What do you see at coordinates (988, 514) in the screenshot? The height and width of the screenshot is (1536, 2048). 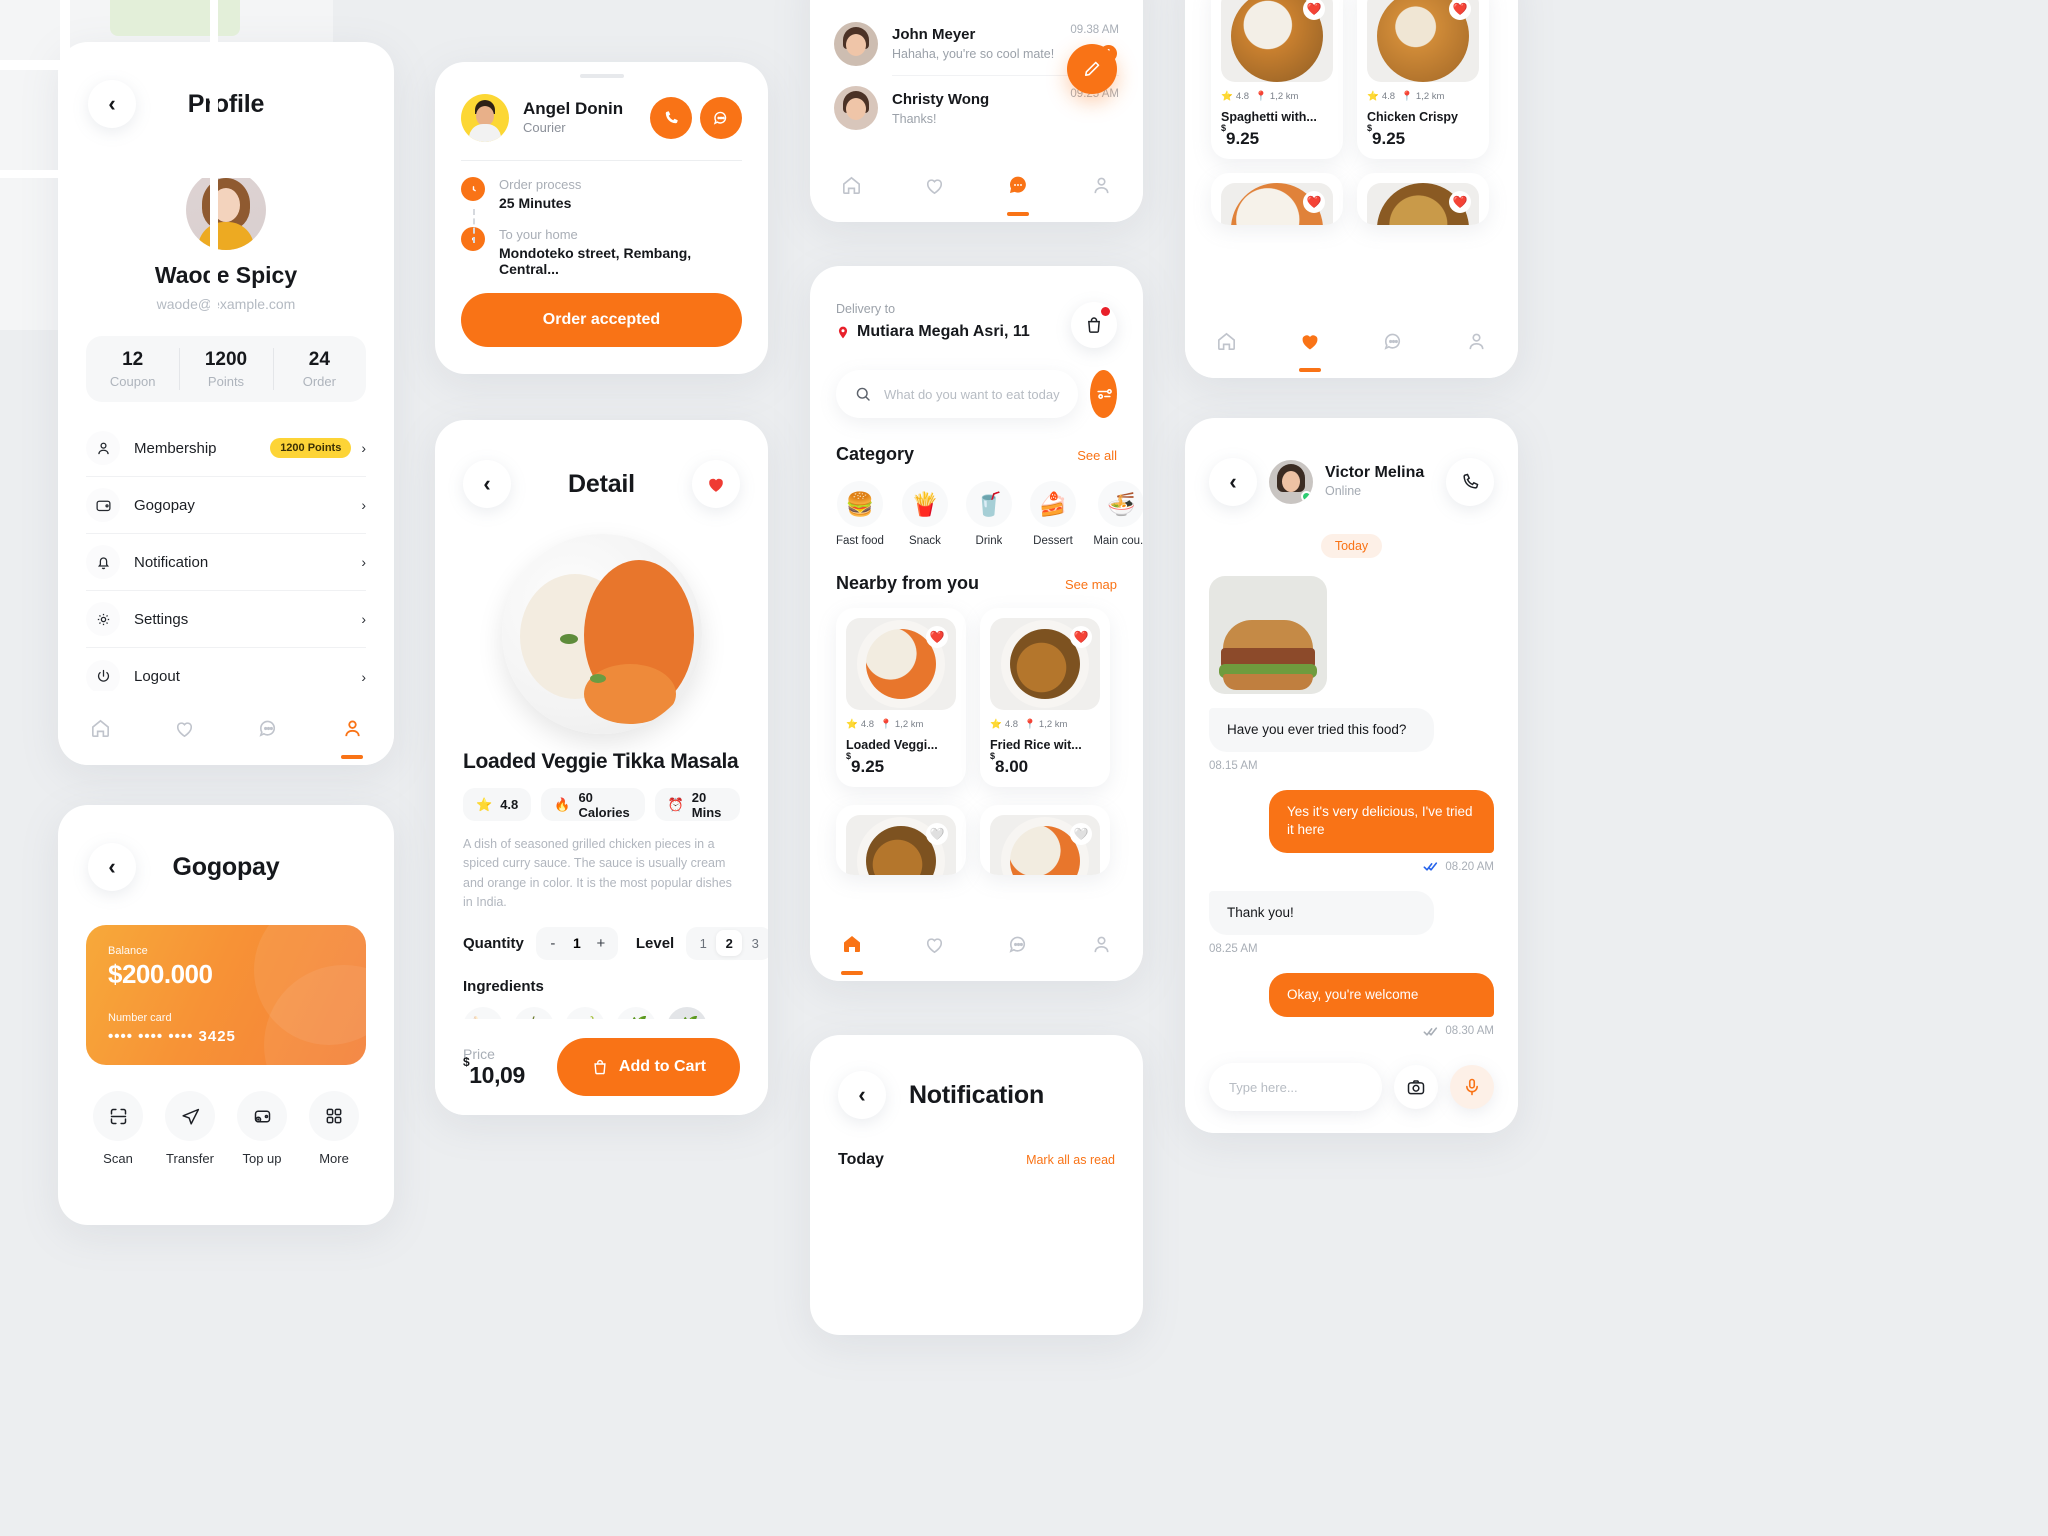 I see `category-drink: 🥤 Drink` at bounding box center [988, 514].